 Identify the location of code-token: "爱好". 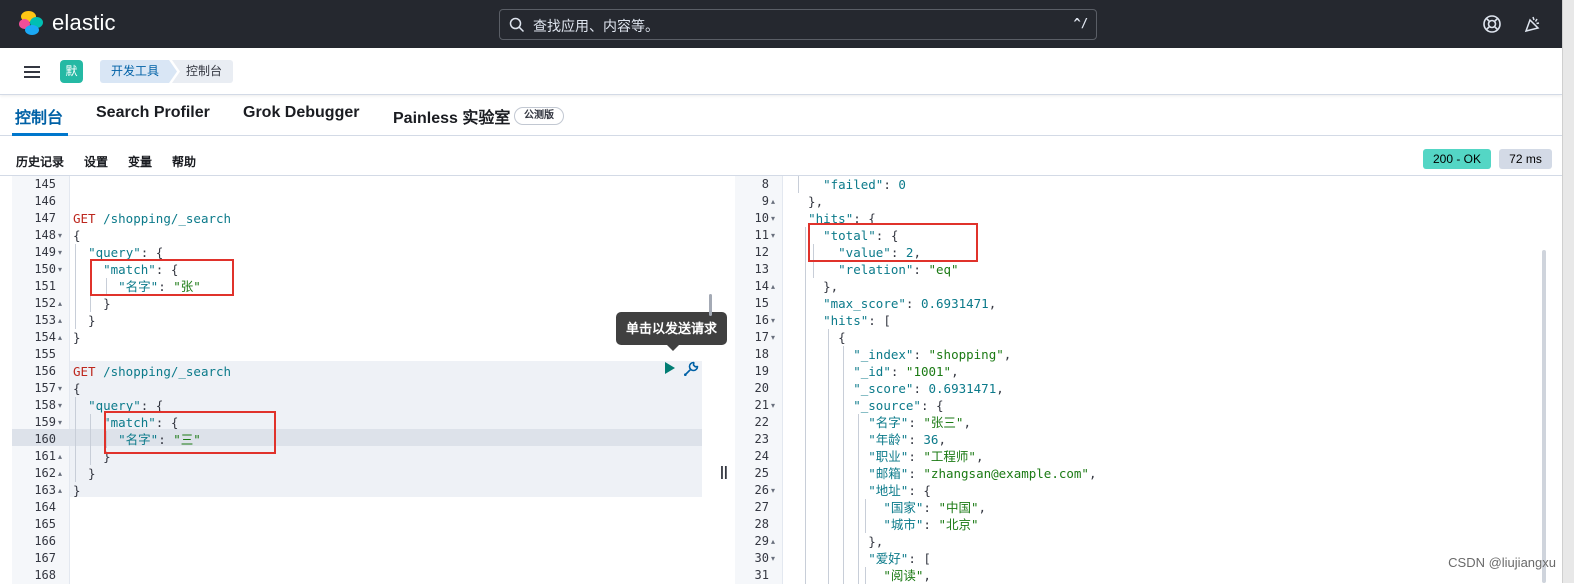
(888, 558).